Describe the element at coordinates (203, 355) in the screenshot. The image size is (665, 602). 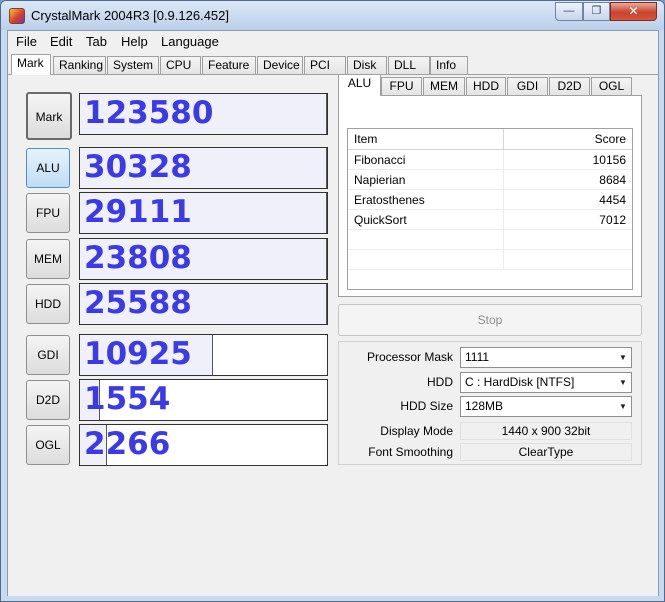
I see `score-box-gdi: 10925` at that location.